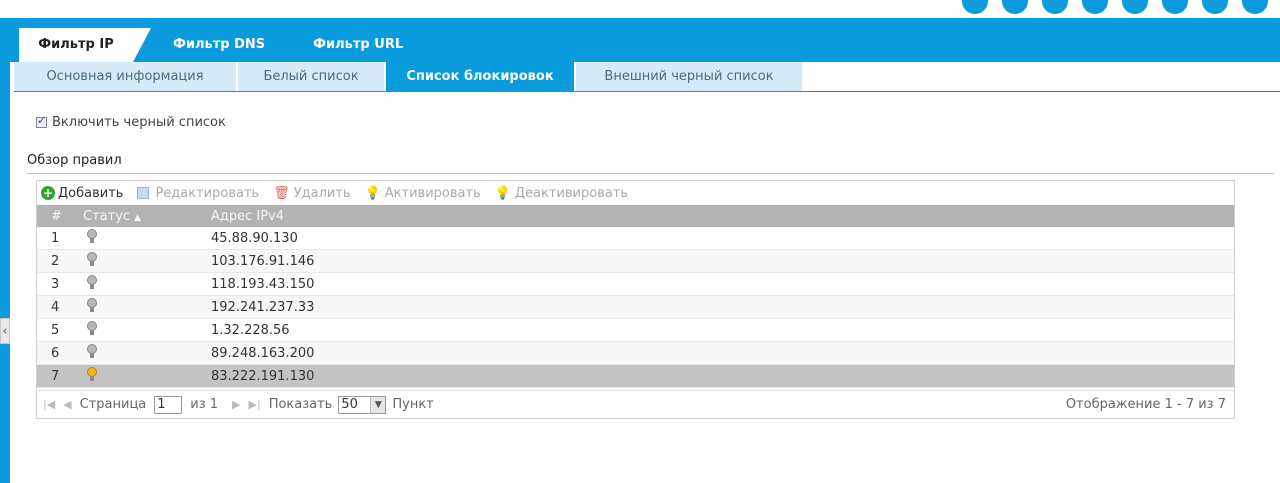  I want to click on table-row: 4 192.241.237.33, so click(635, 307).